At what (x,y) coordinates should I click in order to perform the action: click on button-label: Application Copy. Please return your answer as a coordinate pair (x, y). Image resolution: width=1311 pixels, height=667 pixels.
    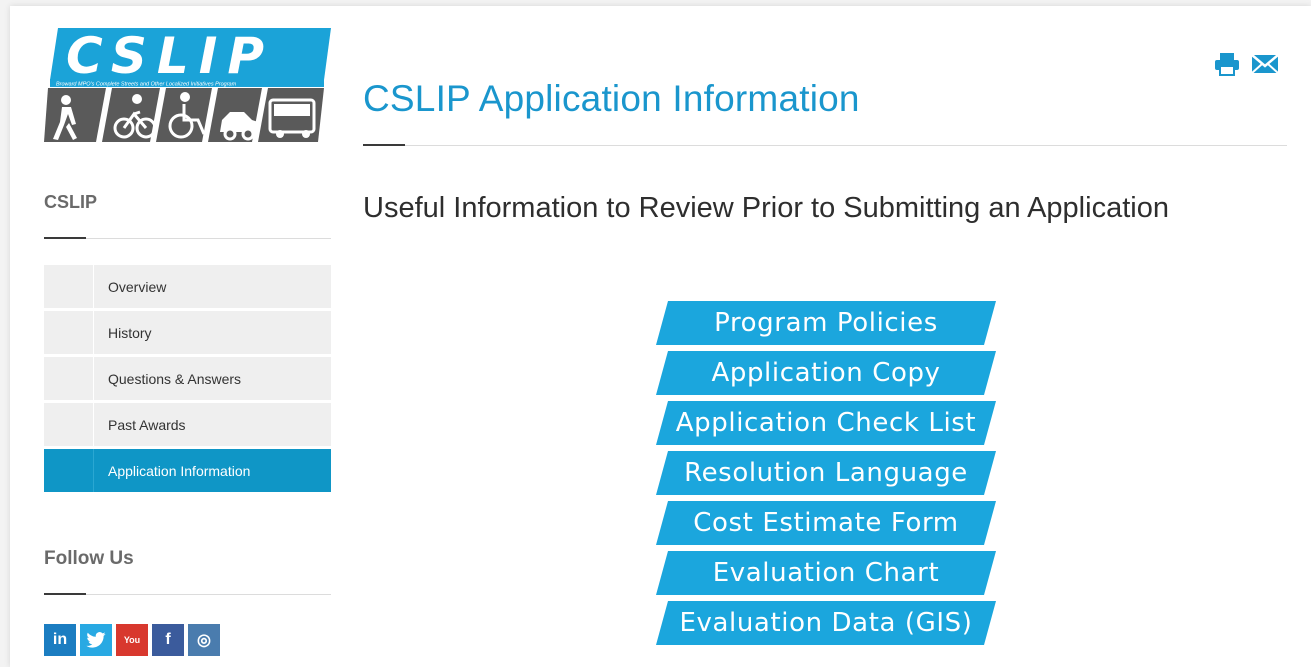
    Looking at the image, I should click on (826, 373).